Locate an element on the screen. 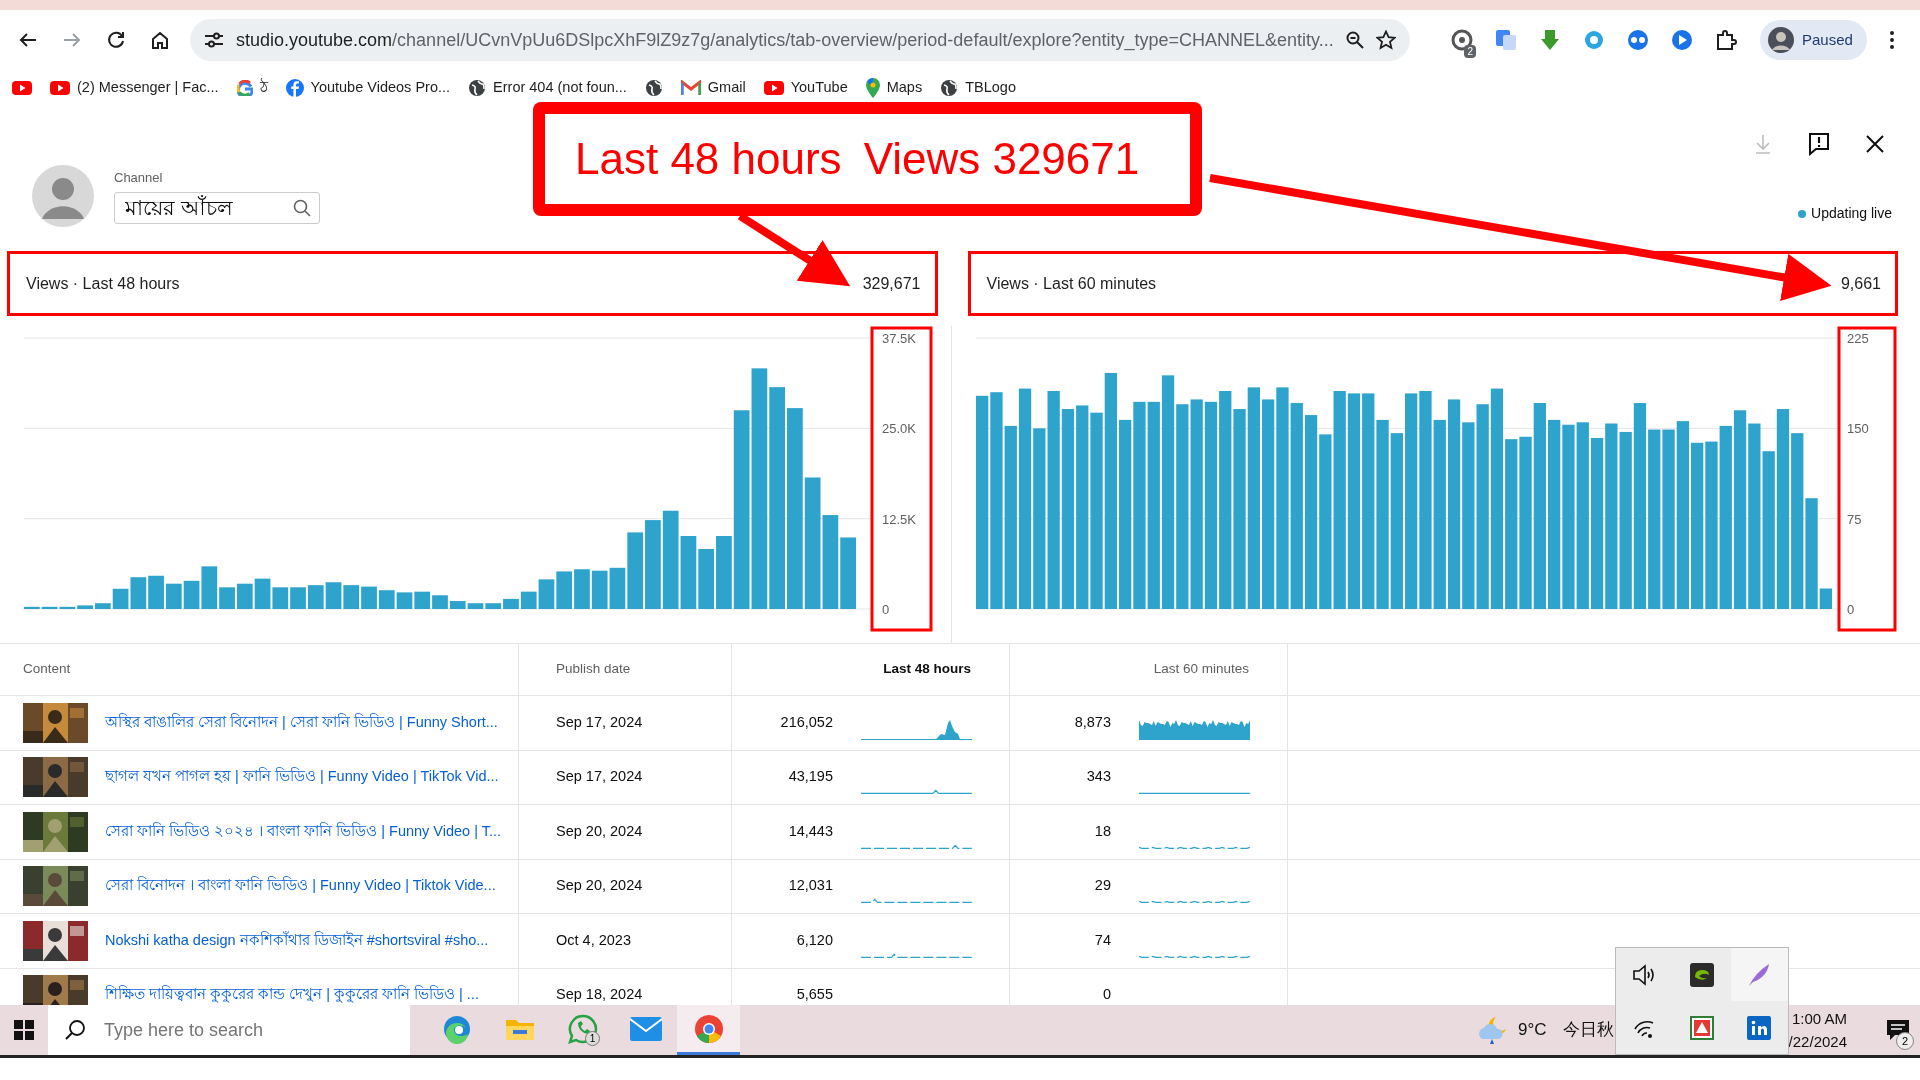 The image size is (1920, 1080). extension-button: 2 is located at coordinates (1462, 40).